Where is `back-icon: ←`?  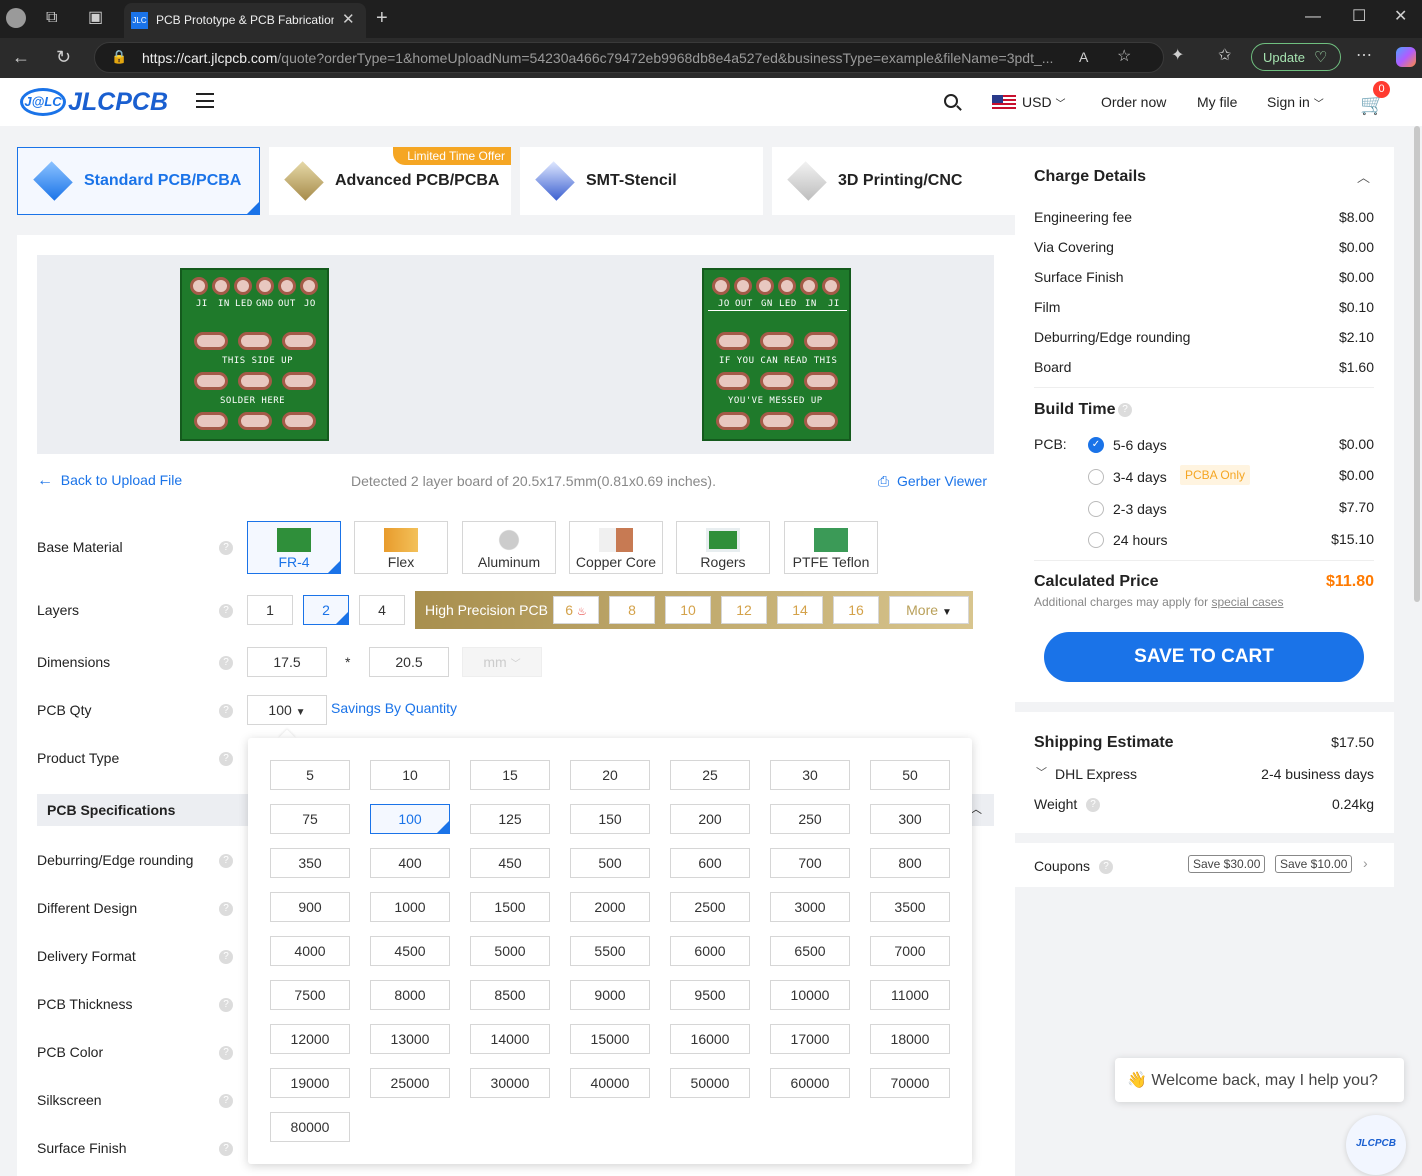 back-icon: ← is located at coordinates (21, 57).